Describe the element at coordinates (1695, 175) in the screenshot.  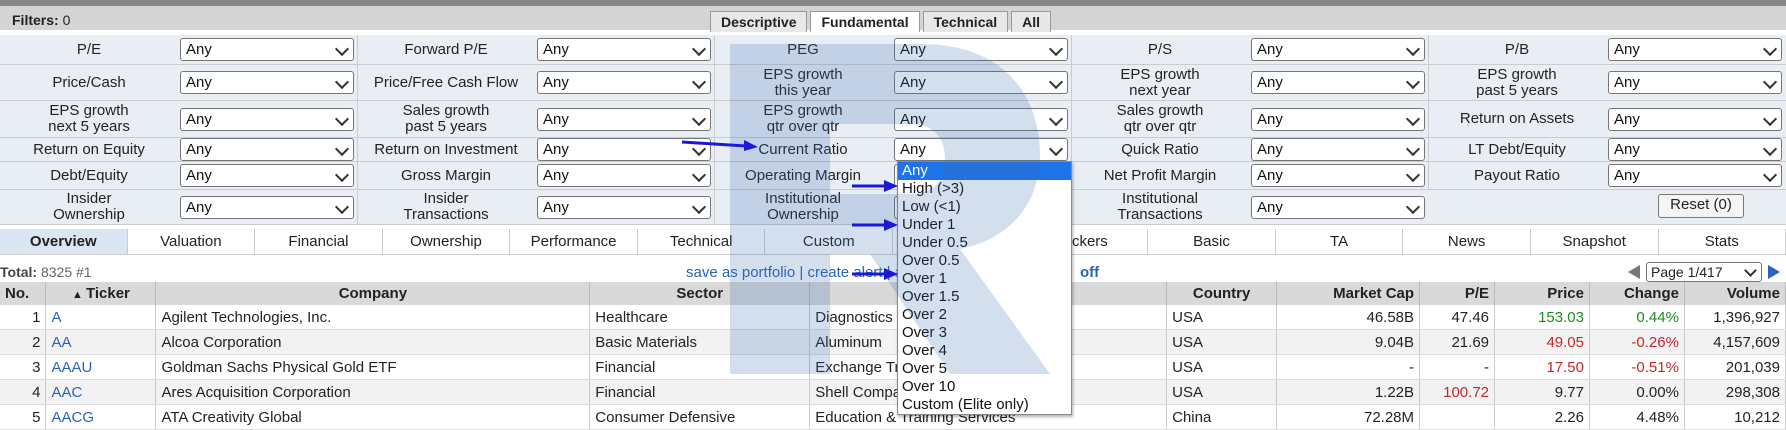
I see `filter-select-payout-ratio: Any` at that location.